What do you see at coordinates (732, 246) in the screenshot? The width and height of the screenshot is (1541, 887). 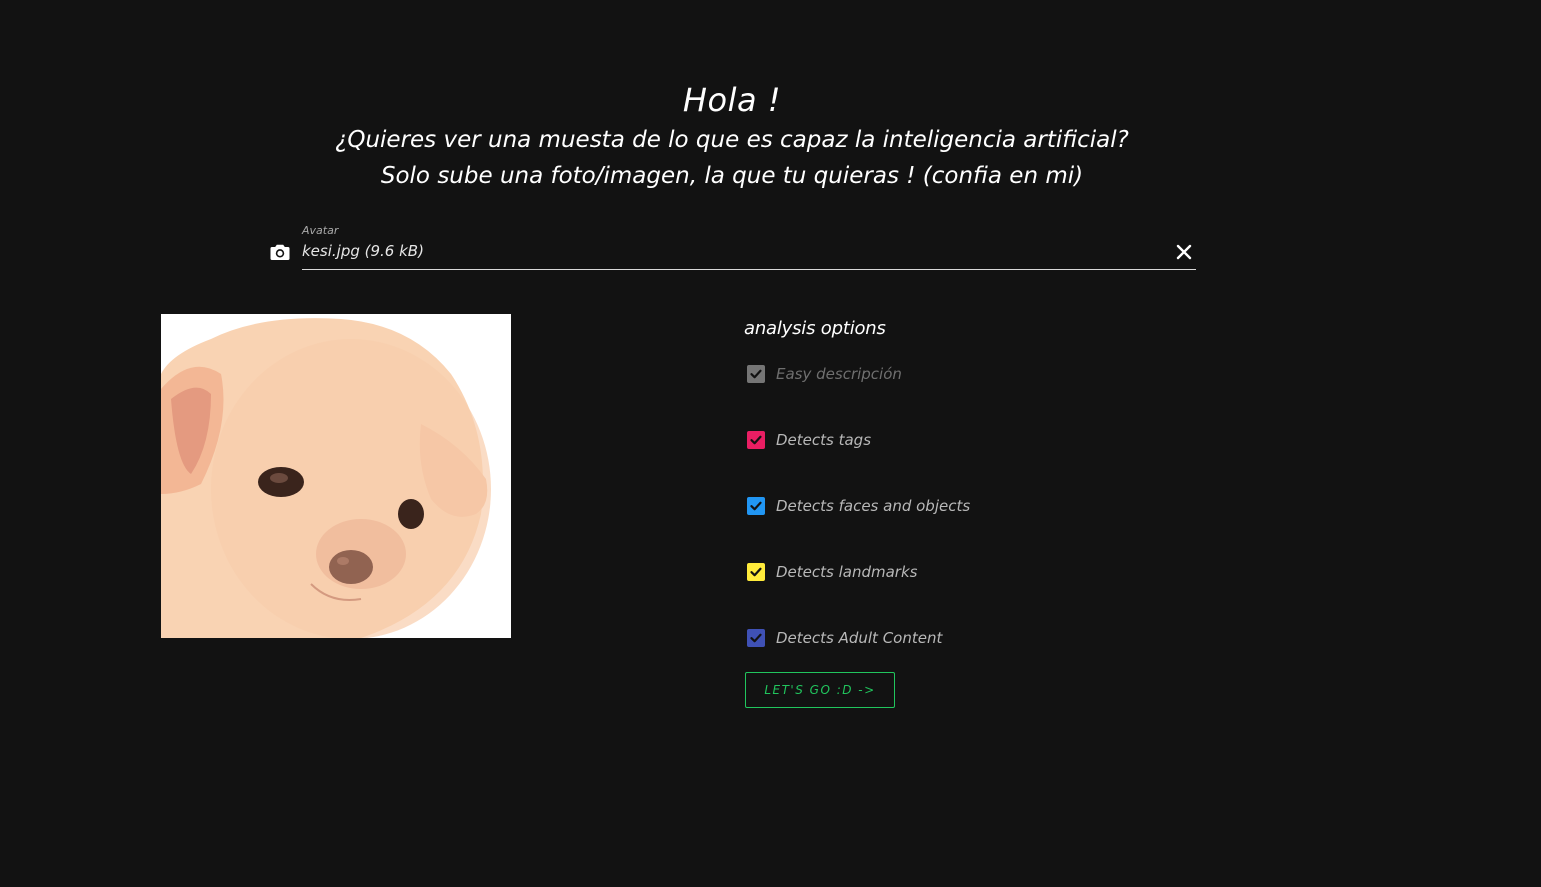 I see `avatar-file-input: Avatar kesi.jpg (9.6 kB)` at bounding box center [732, 246].